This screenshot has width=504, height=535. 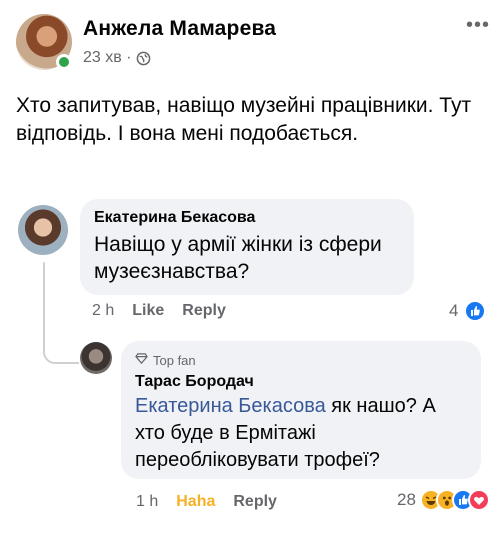 I want to click on comment-reactions: 4, so click(x=468, y=311).